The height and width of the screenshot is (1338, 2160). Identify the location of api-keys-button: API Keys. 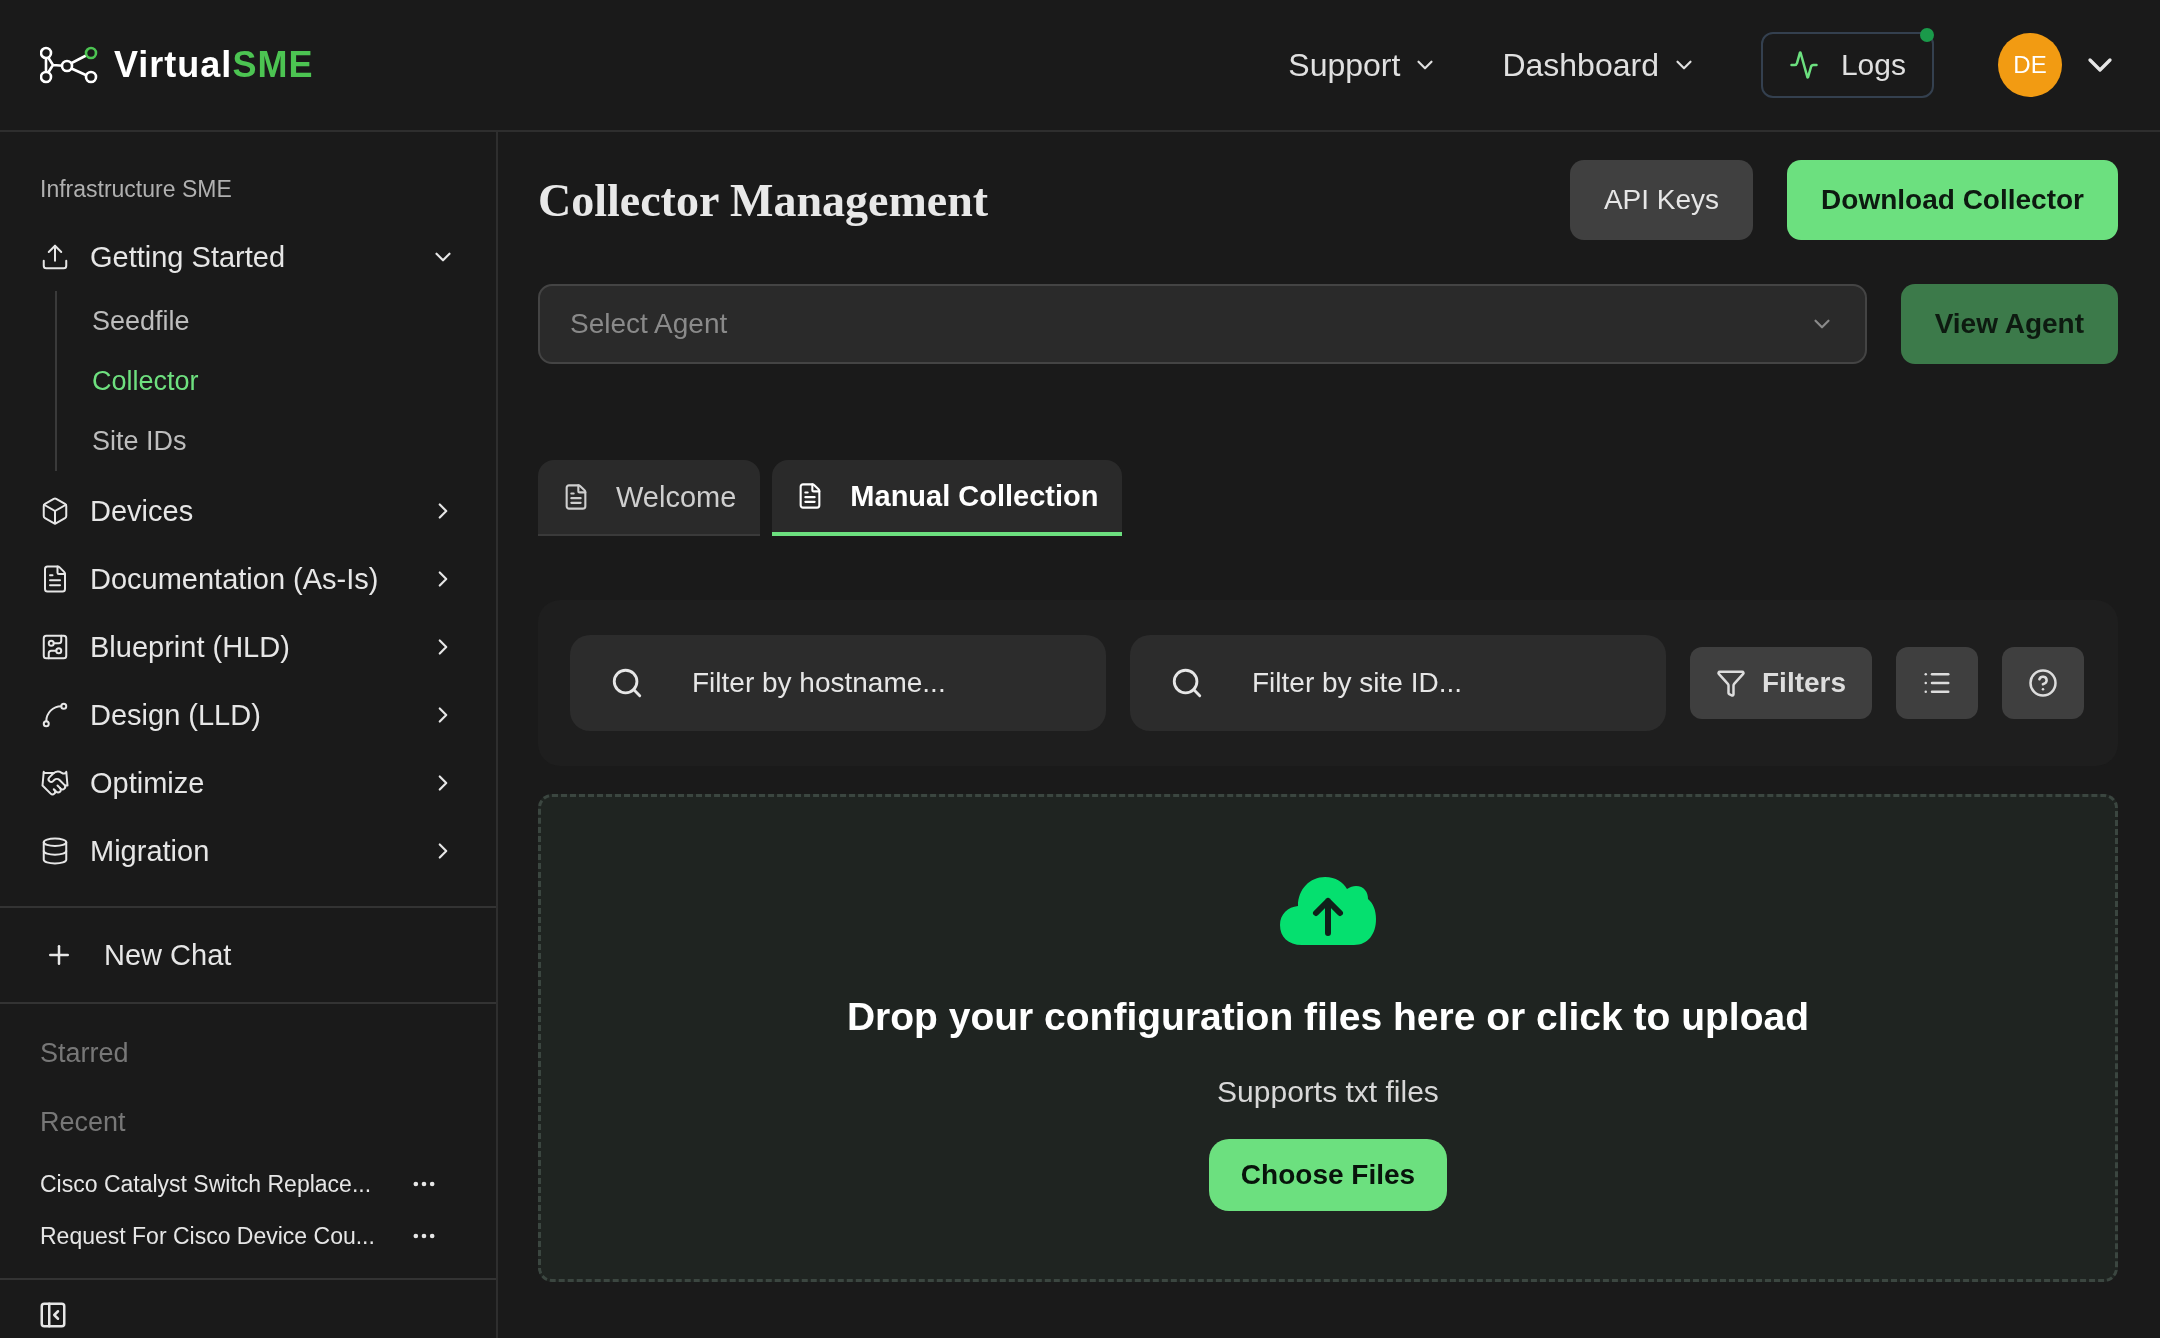
(1661, 200).